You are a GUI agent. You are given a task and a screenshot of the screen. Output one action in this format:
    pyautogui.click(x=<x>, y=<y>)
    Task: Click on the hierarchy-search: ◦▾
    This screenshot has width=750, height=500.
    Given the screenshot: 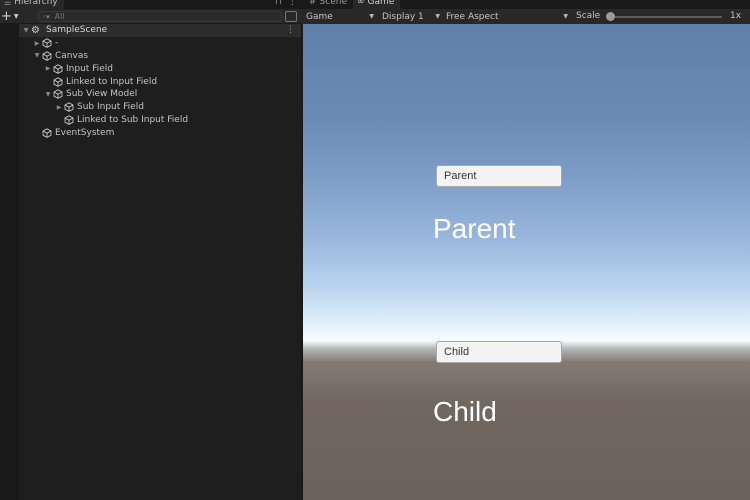 What is the action you would take?
    pyautogui.click(x=160, y=16)
    